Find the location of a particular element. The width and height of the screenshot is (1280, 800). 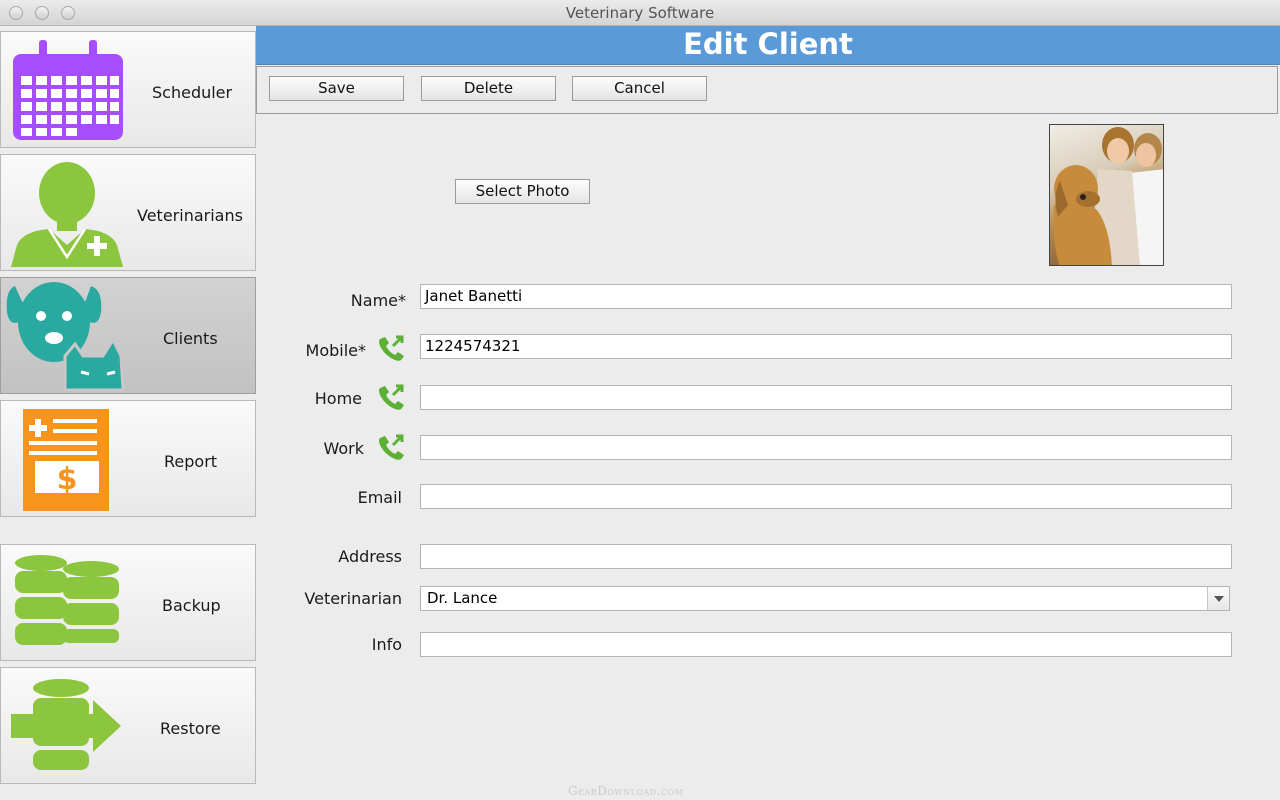

sidebar-item-label: Scheduler is located at coordinates (192, 92).